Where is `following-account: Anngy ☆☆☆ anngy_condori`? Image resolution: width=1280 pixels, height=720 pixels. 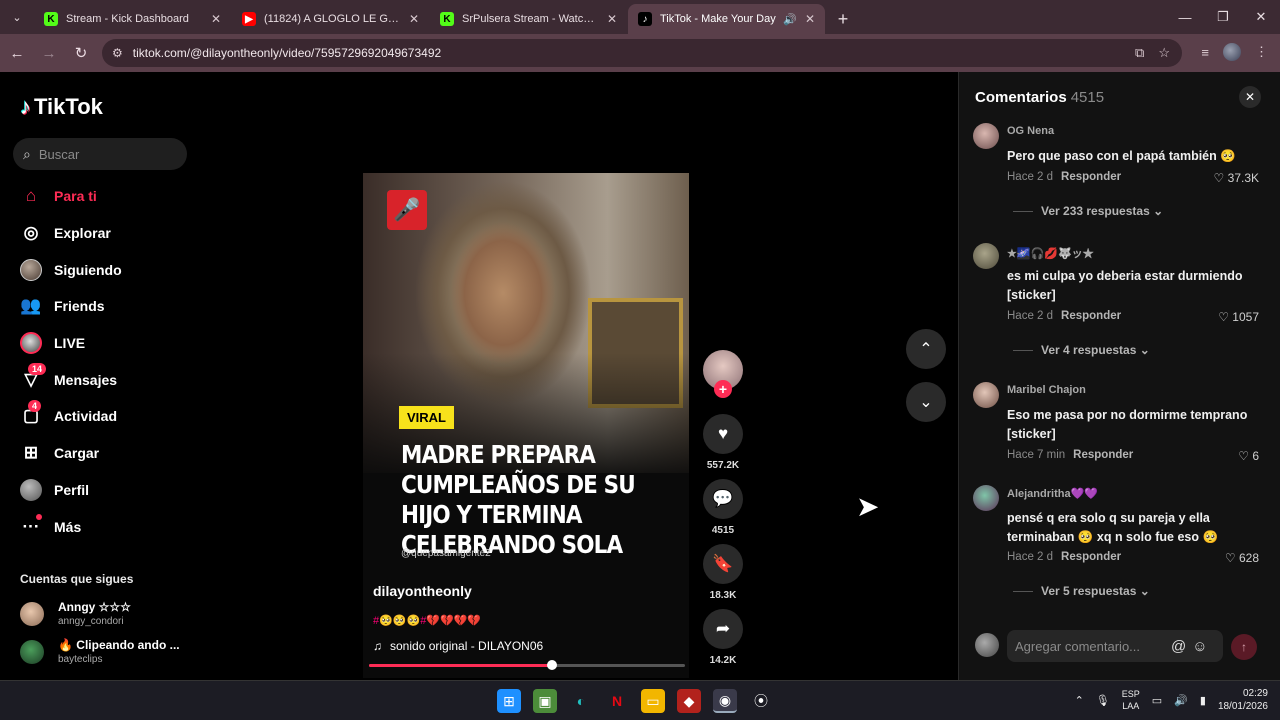 following-account: Anngy ☆☆☆ anngy_condori is located at coordinates (75, 613).